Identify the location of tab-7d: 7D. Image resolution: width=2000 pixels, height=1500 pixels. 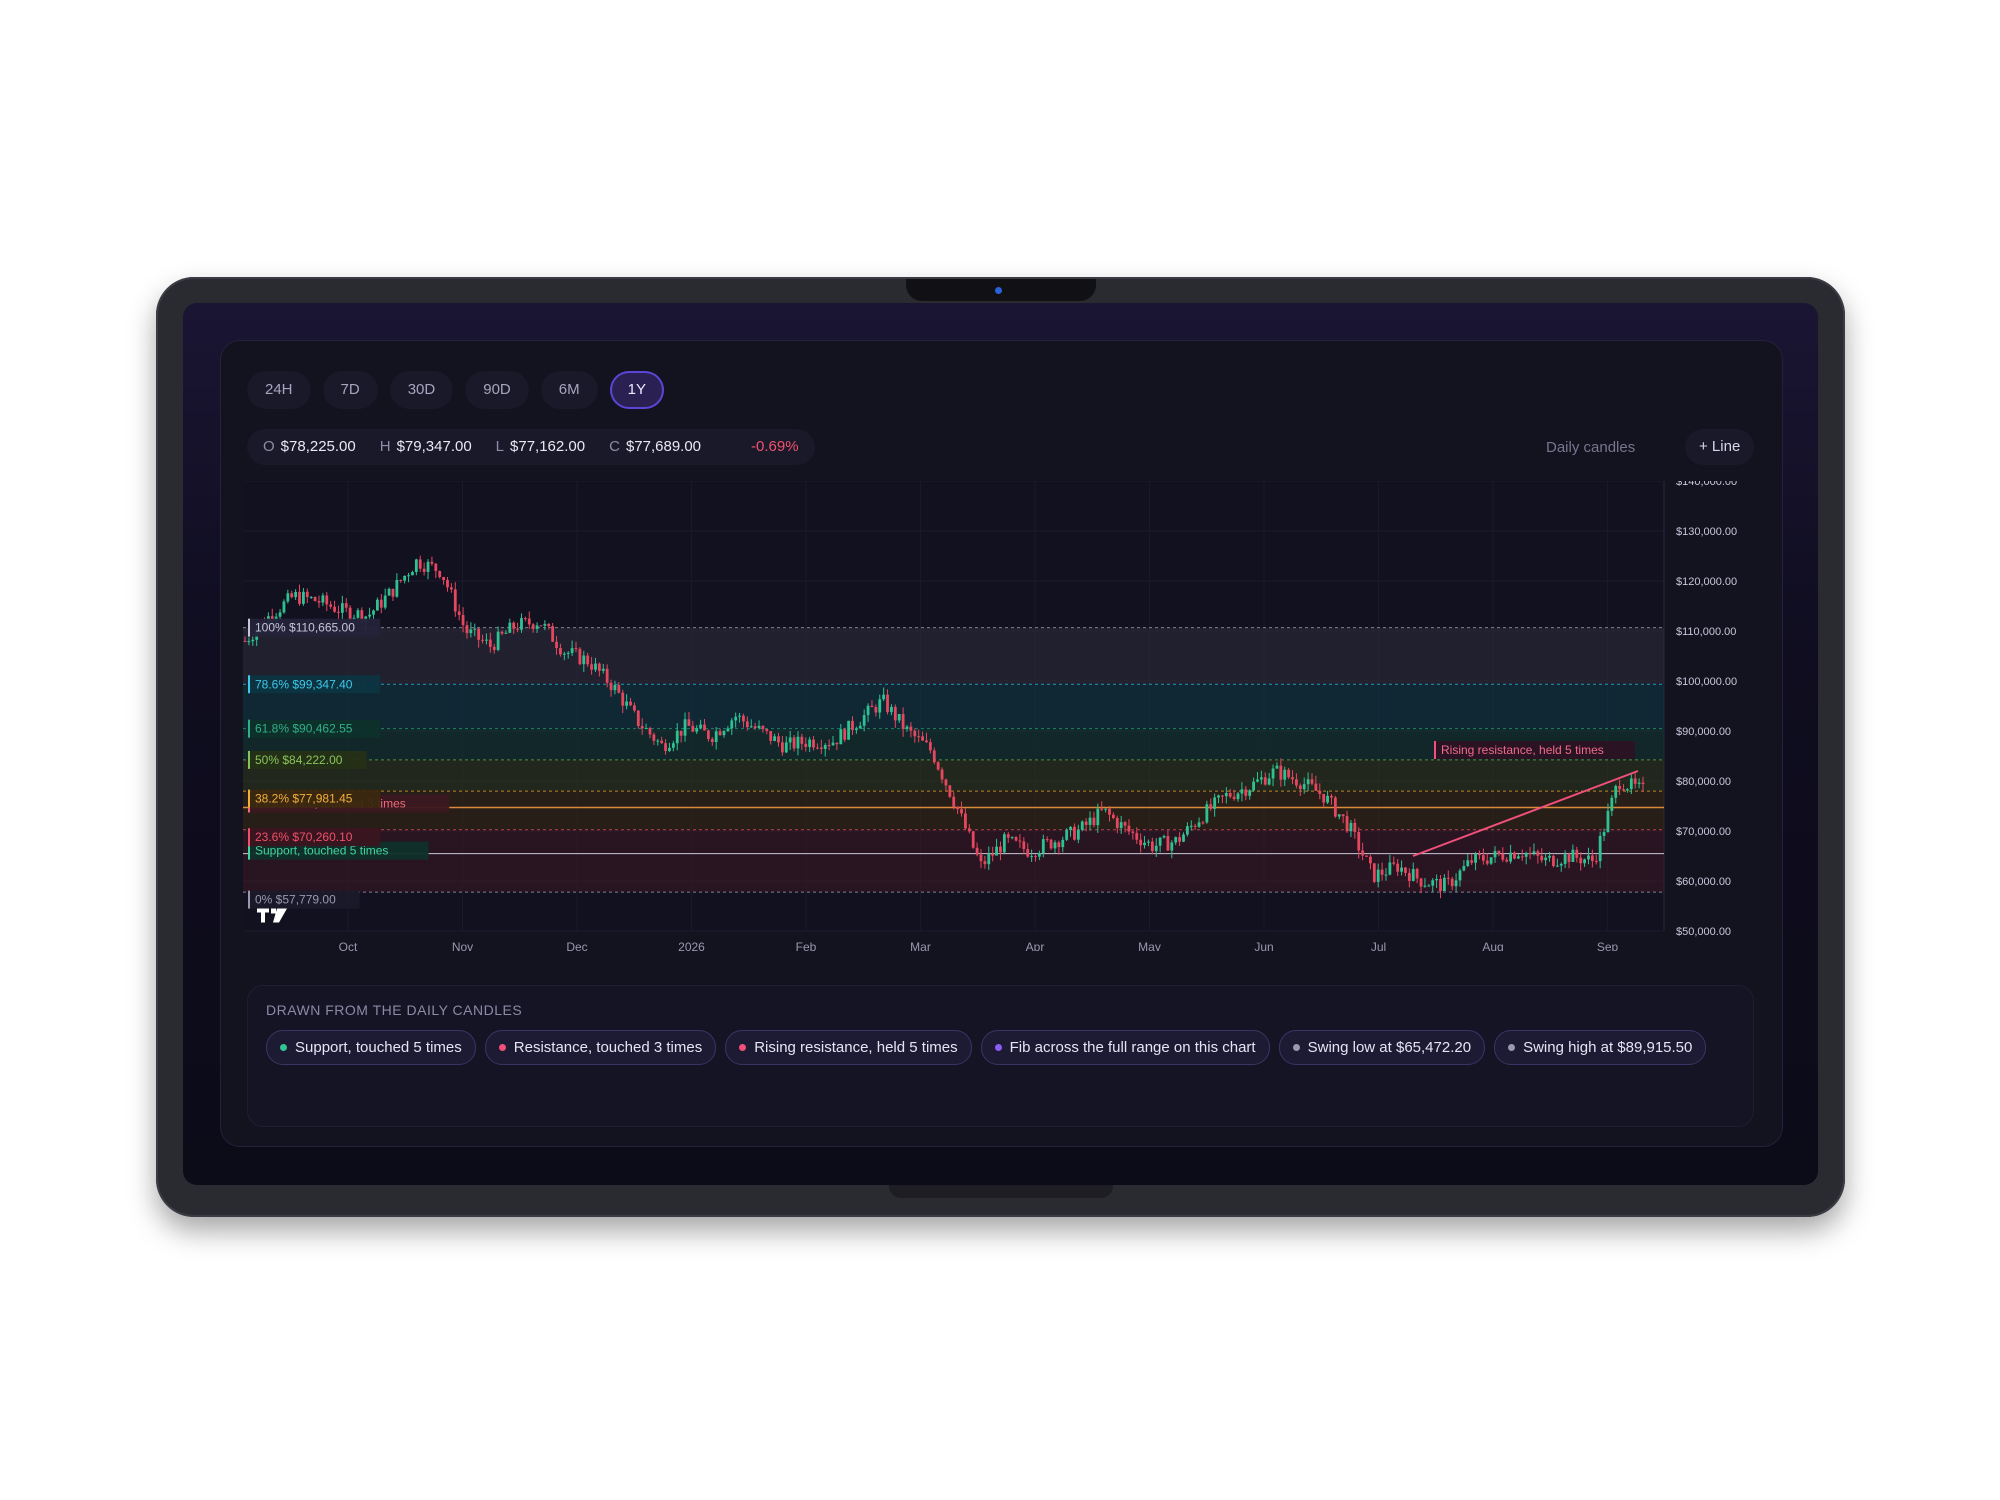
(350, 390).